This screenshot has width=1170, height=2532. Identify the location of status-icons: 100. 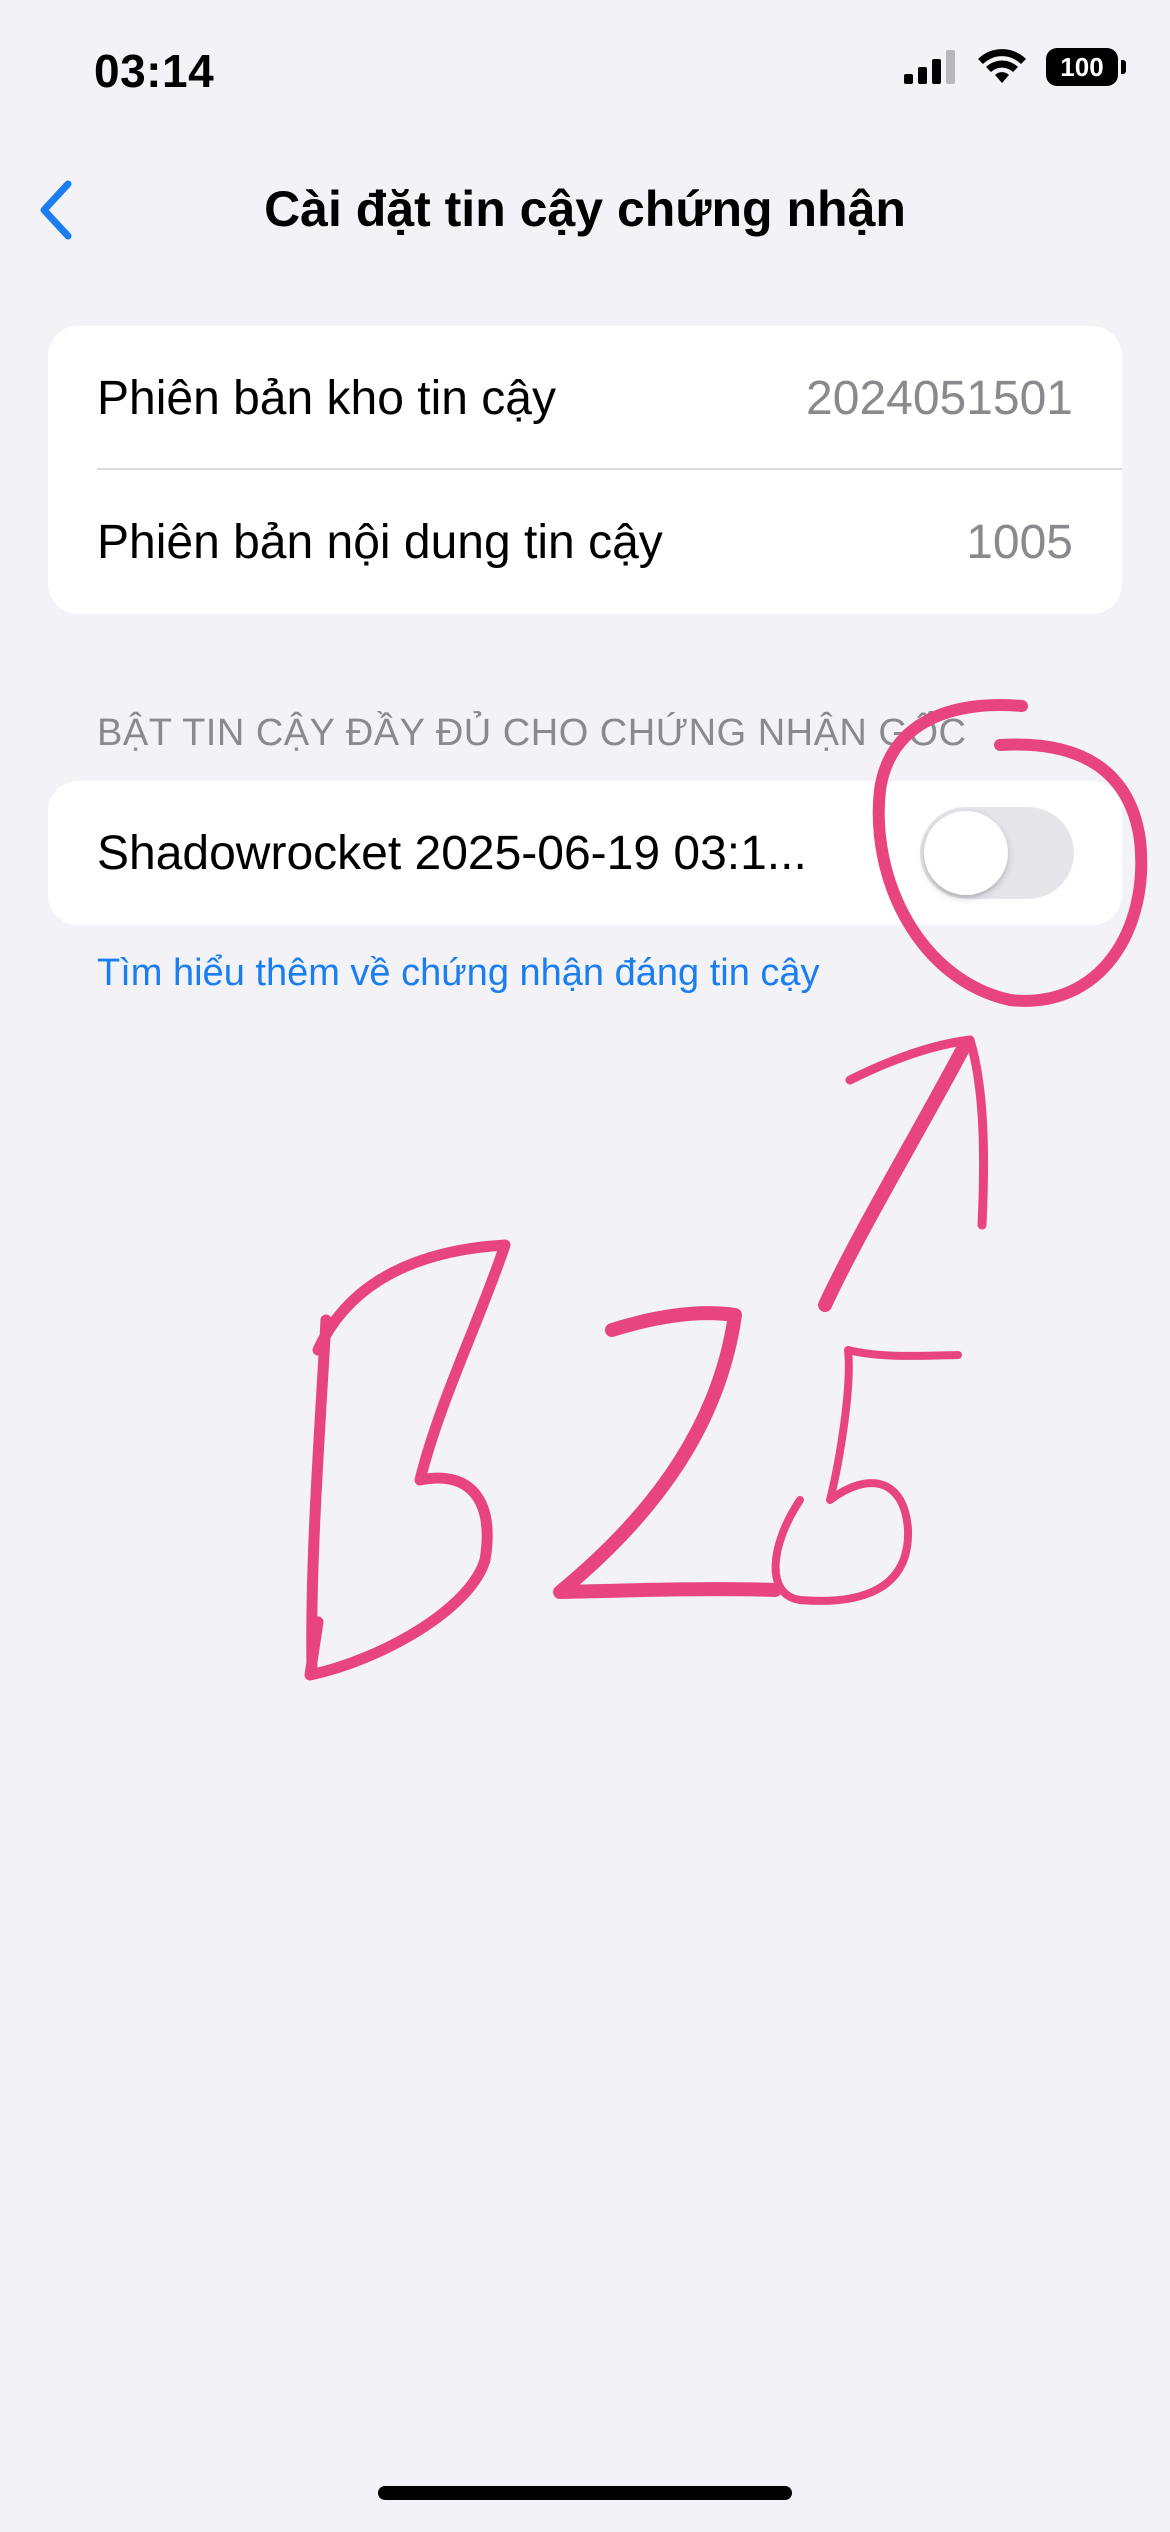
(1015, 67).